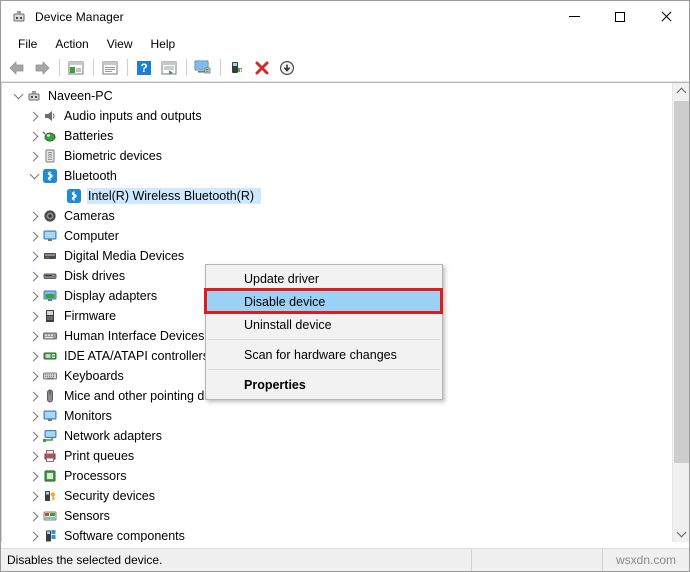  What do you see at coordinates (324, 278) in the screenshot?
I see `context-menu-item: Update driver` at bounding box center [324, 278].